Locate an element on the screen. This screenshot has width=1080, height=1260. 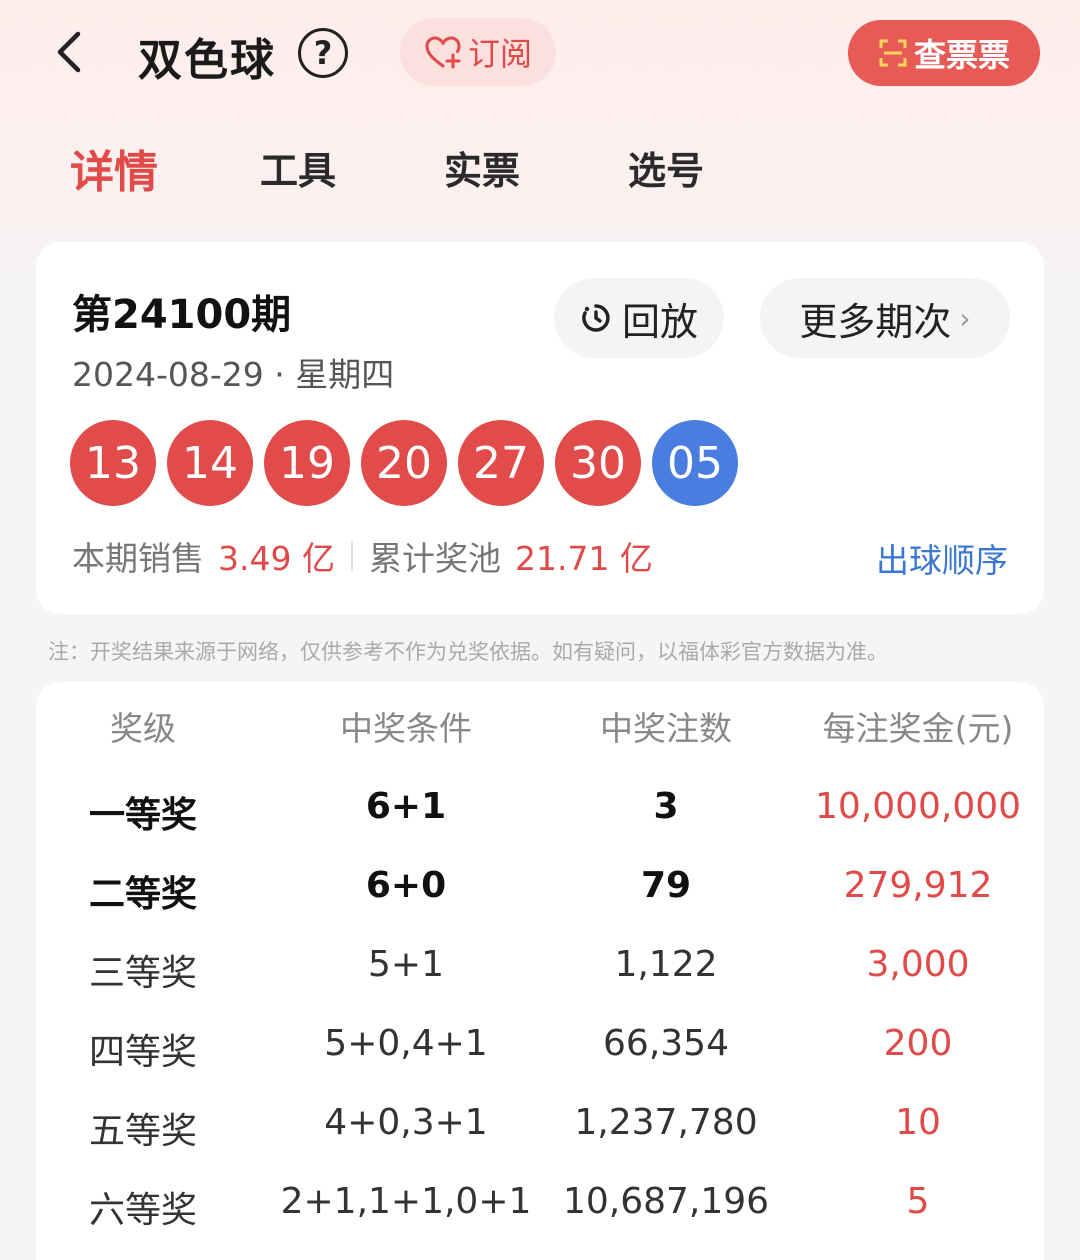
page-title: 双色球 is located at coordinates (207, 60).